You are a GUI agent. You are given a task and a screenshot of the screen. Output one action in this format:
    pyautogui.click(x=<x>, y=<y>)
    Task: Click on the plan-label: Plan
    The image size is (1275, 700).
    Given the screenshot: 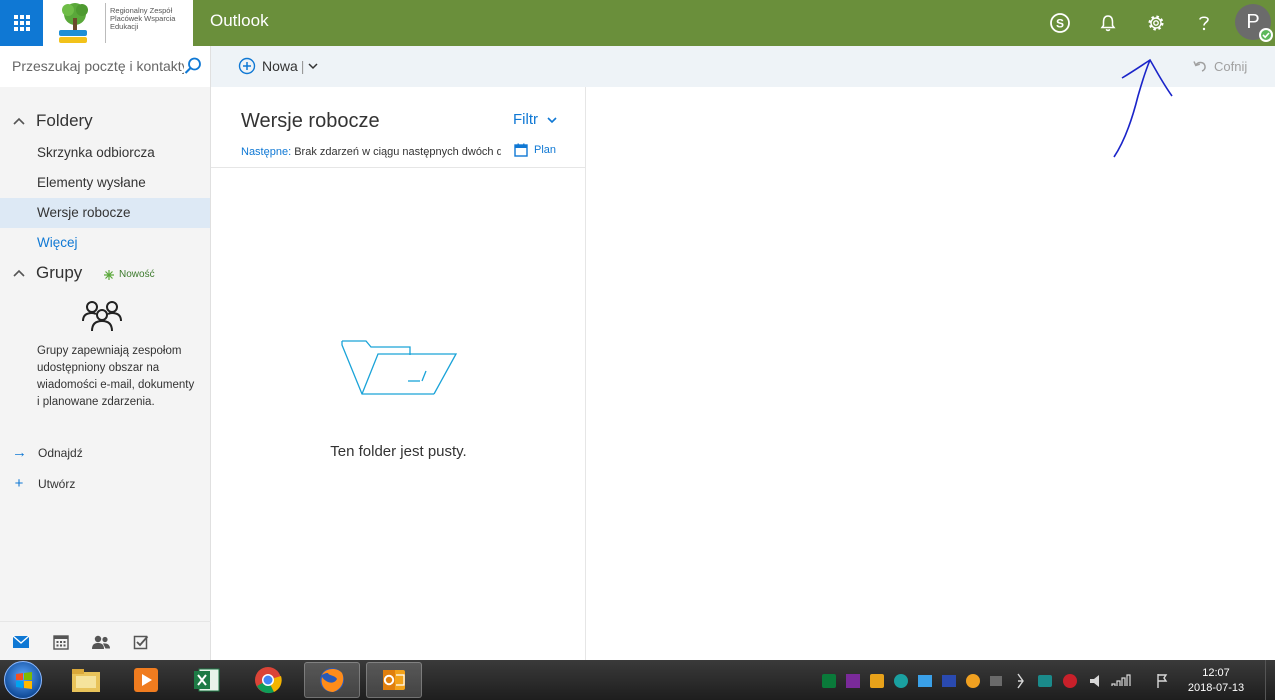 What is the action you would take?
    pyautogui.click(x=545, y=150)
    